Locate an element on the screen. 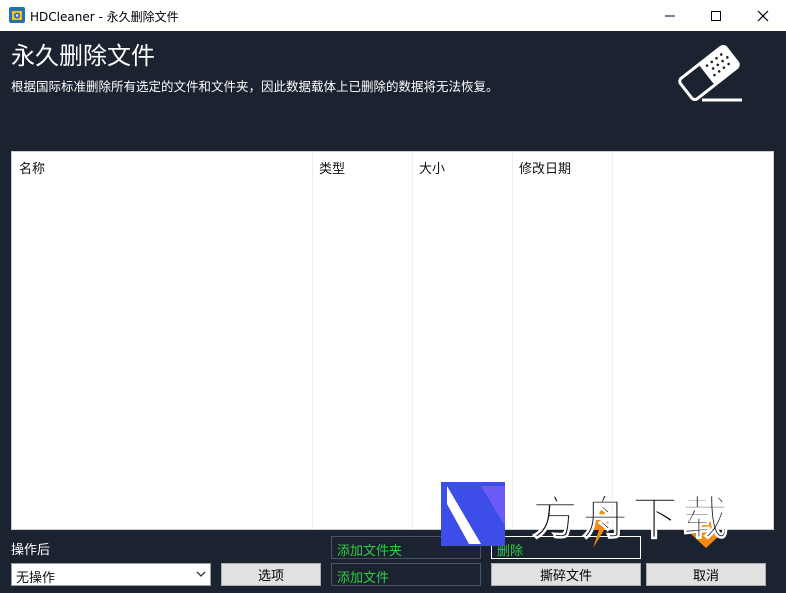 This screenshot has width=786, height=593. page-title: 永久删除文件 is located at coordinates (83, 56).